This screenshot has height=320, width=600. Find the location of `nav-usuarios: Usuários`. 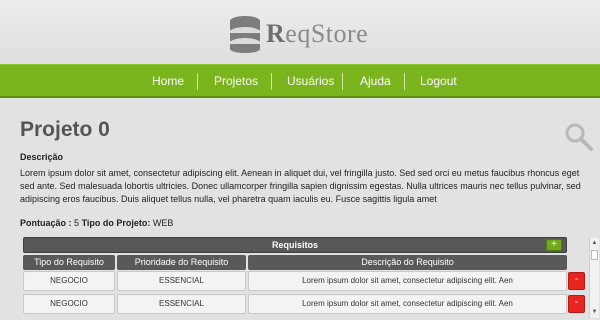

nav-usuarios: Usuários is located at coordinates (310, 81).